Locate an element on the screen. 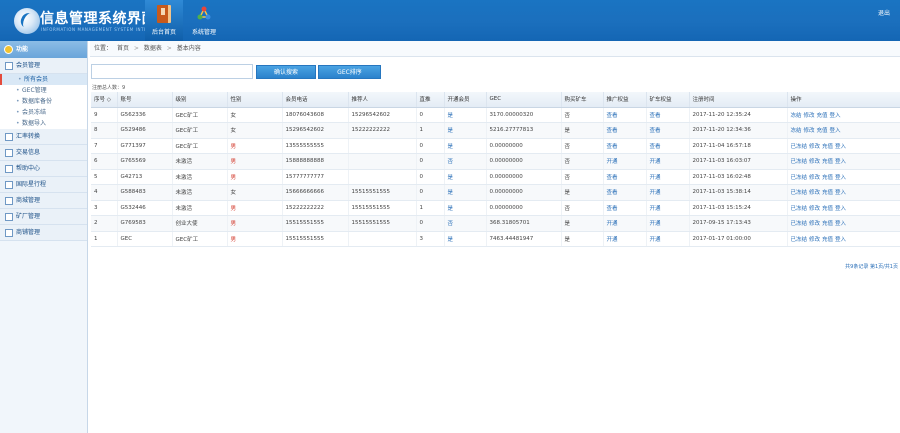  table-cell: 15666666666 is located at coordinates (315, 192).